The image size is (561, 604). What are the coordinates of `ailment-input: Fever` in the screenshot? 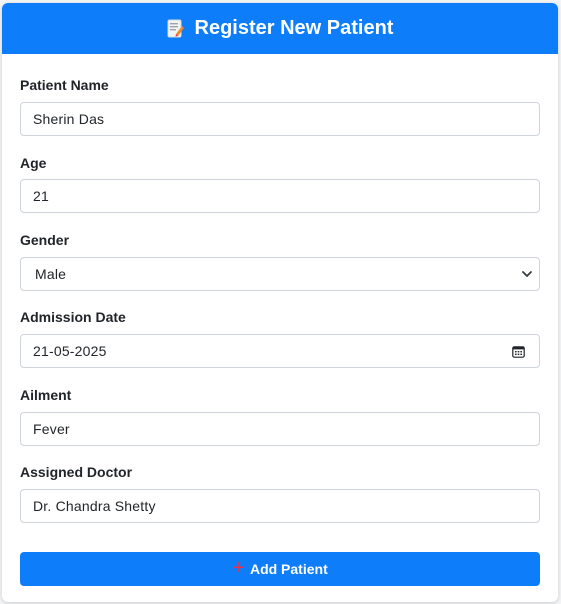 It's located at (280, 429).